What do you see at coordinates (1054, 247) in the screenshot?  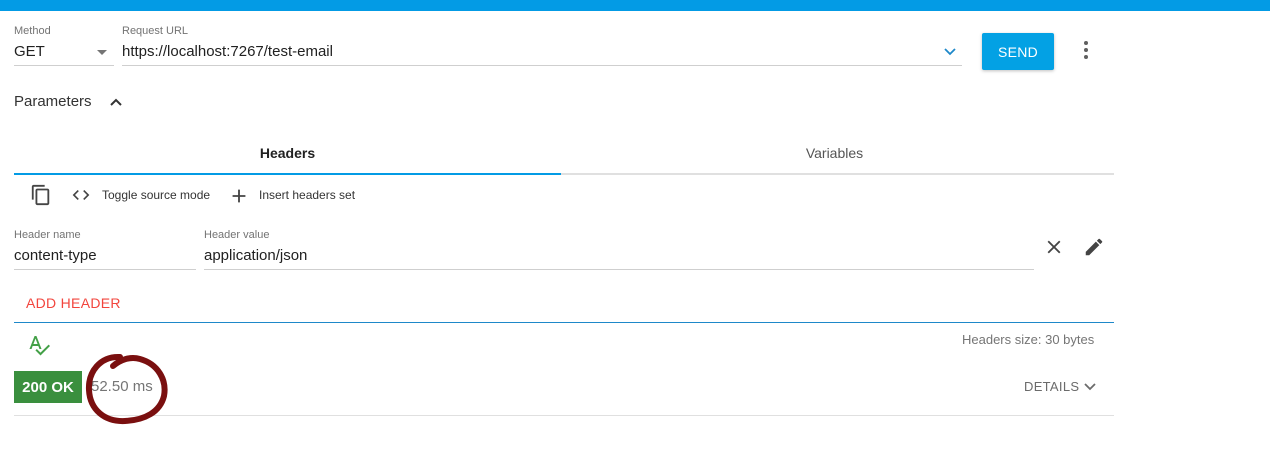 I see `close-icon` at bounding box center [1054, 247].